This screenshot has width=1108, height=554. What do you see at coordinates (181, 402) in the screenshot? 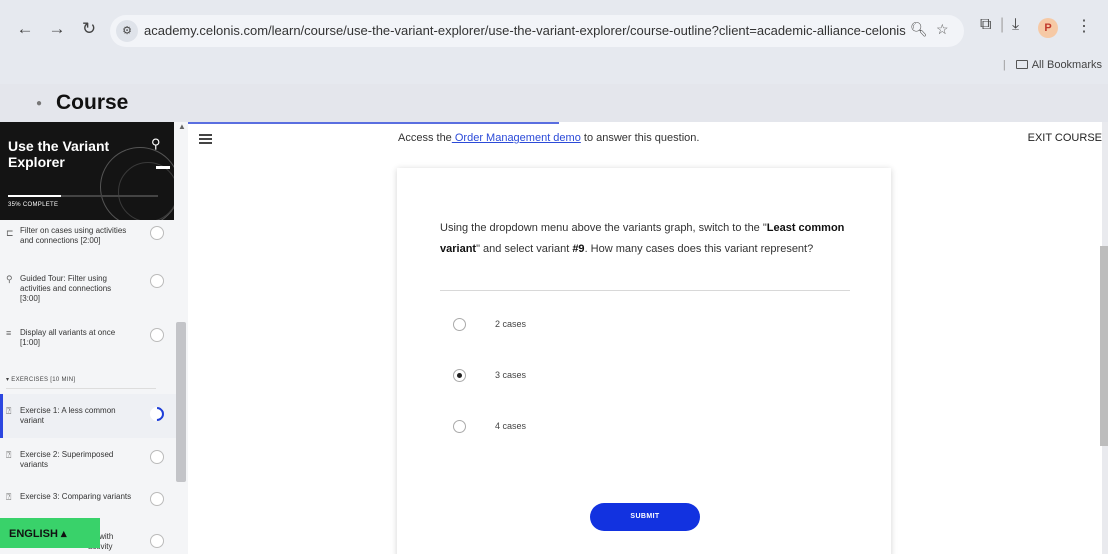
I see `sidebar-scrollbar` at bounding box center [181, 402].